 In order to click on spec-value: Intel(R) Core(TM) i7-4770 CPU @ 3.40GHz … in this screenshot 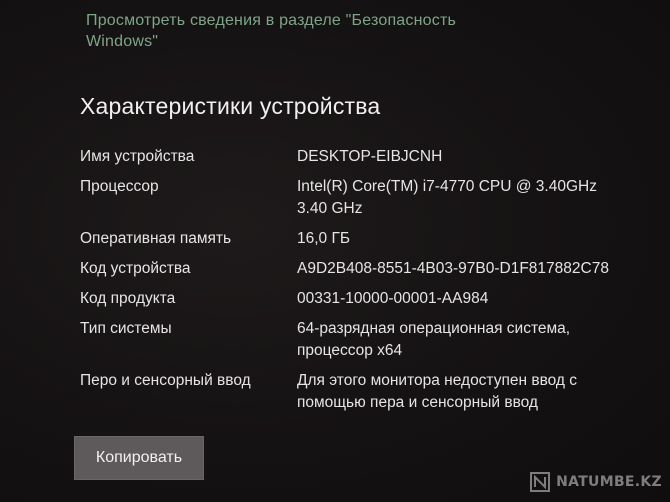, I will do `click(447, 197)`.